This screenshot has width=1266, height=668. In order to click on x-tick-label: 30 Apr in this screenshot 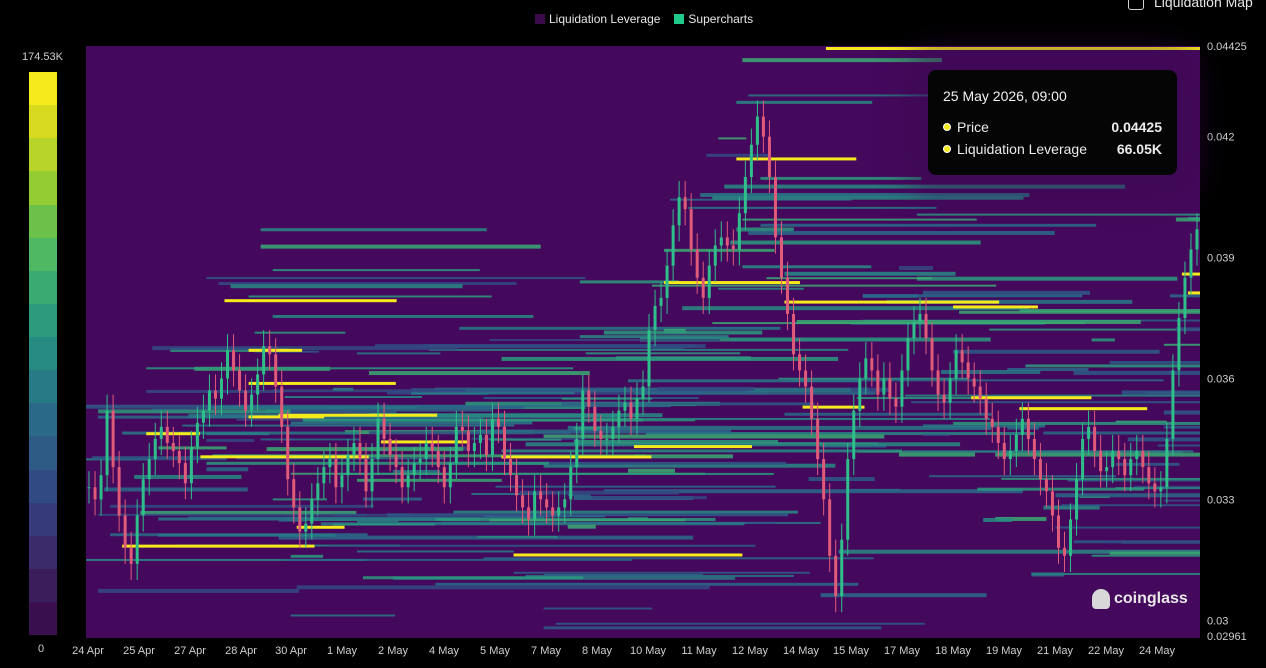, I will do `click(291, 651)`.